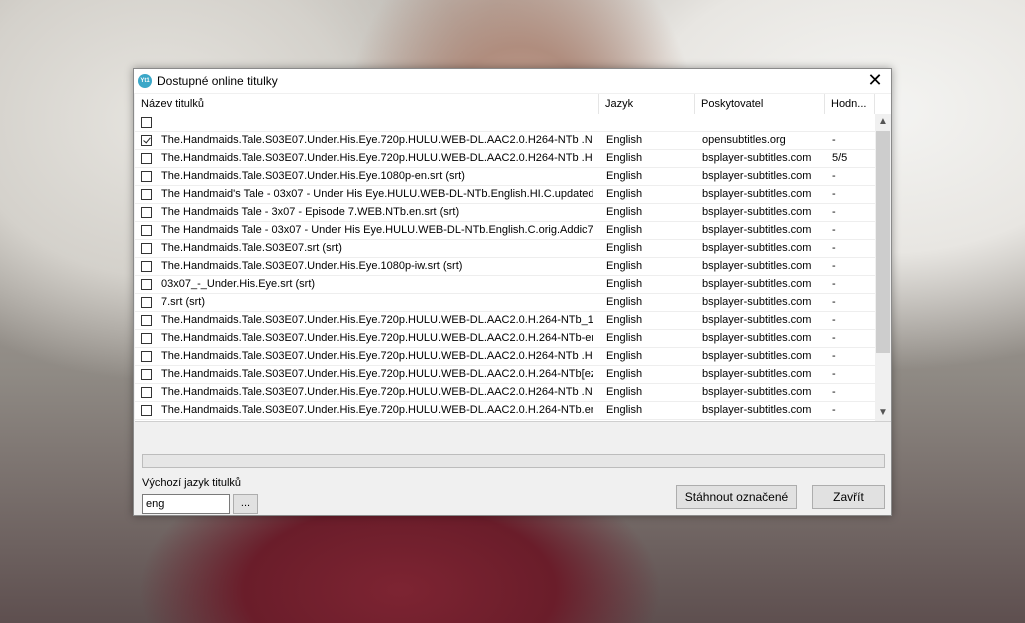 The image size is (1025, 623). Describe the element at coordinates (183, 302) in the screenshot. I see `subtitle-name: 7.srt (srt)` at that location.